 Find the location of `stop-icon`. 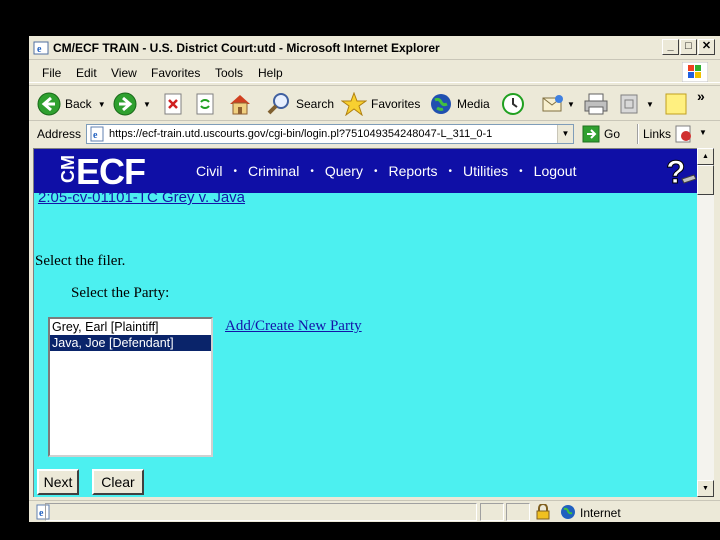

stop-icon is located at coordinates (173, 104).